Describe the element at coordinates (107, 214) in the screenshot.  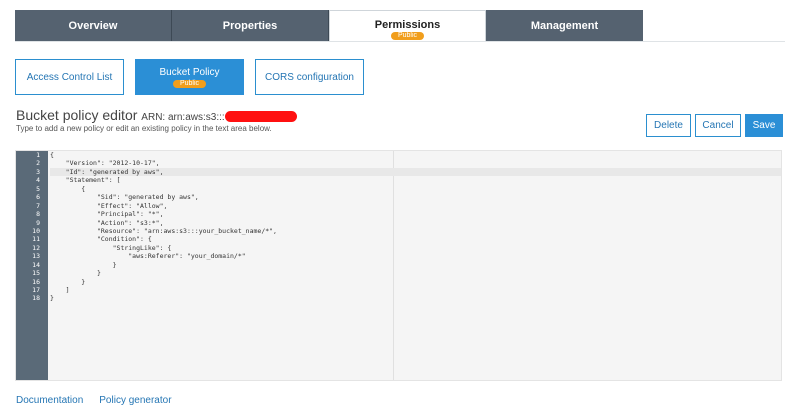
I see `code-line: "Principal": "*",` at that location.